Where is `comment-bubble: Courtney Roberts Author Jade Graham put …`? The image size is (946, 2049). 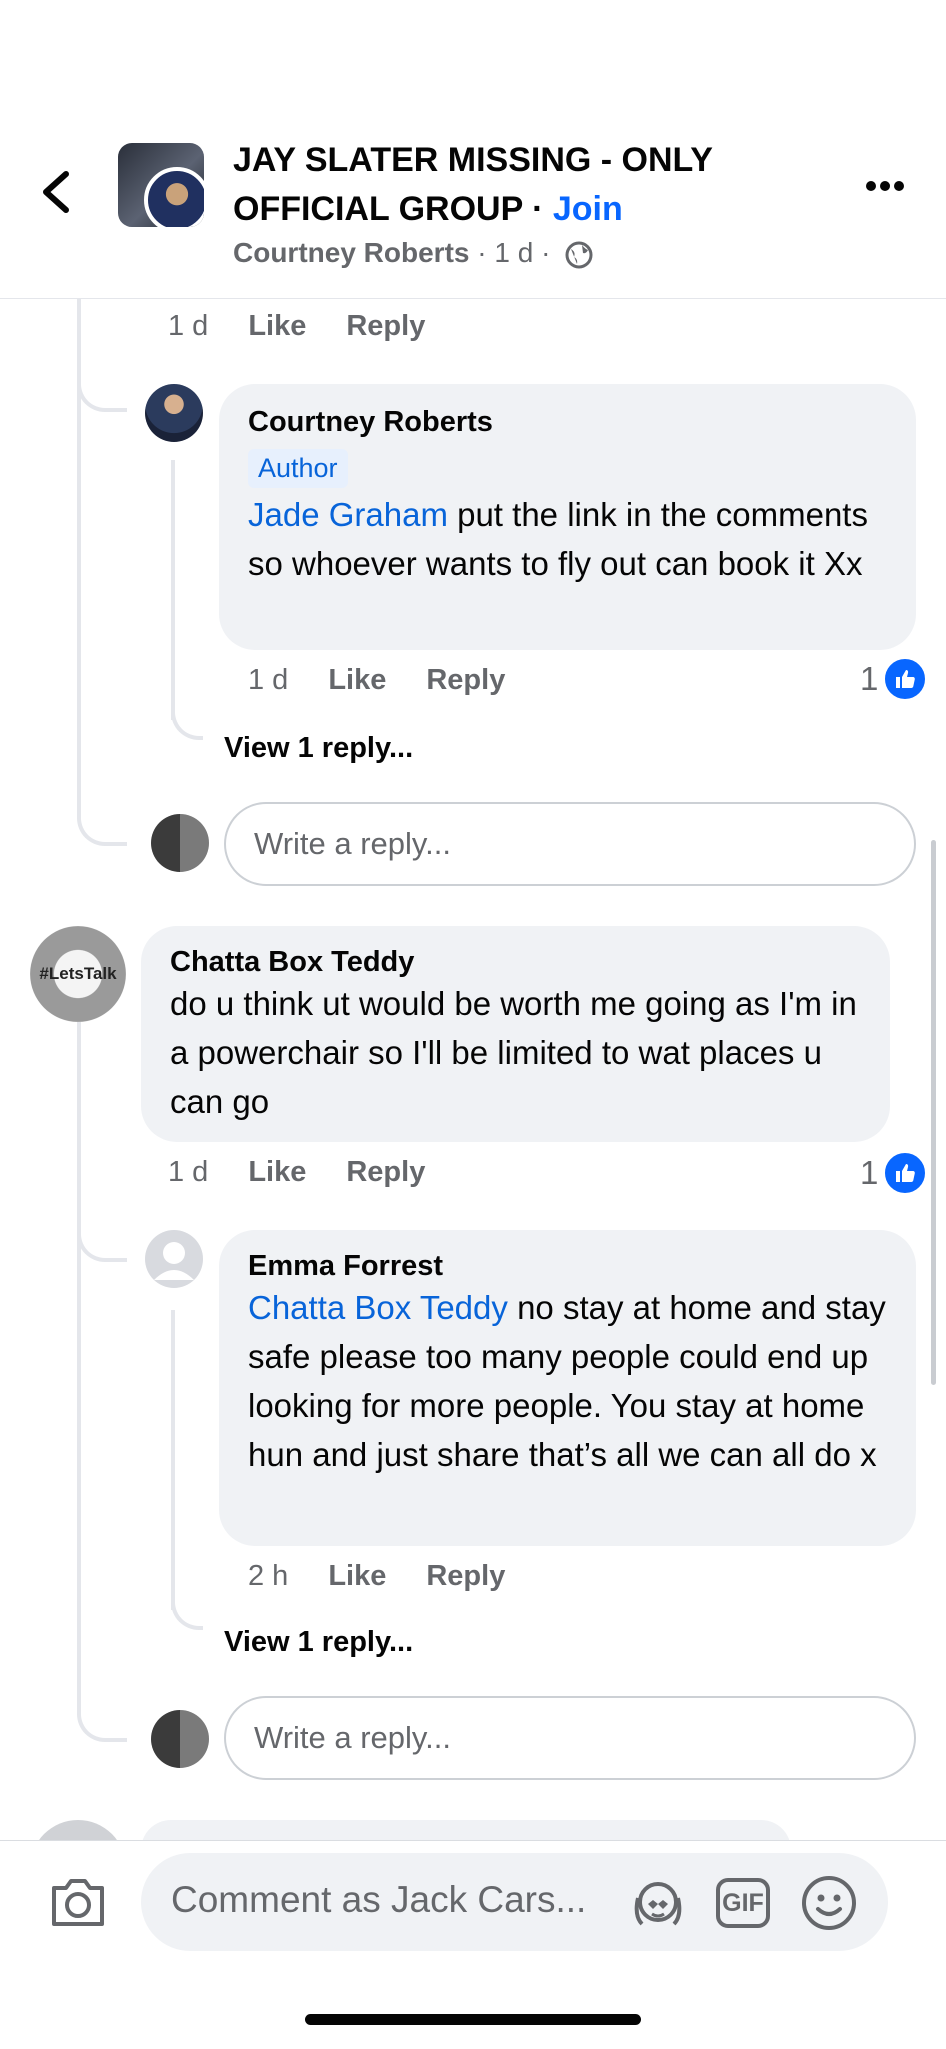 comment-bubble: Courtney Roberts Author Jade Graham put … is located at coordinates (567, 517).